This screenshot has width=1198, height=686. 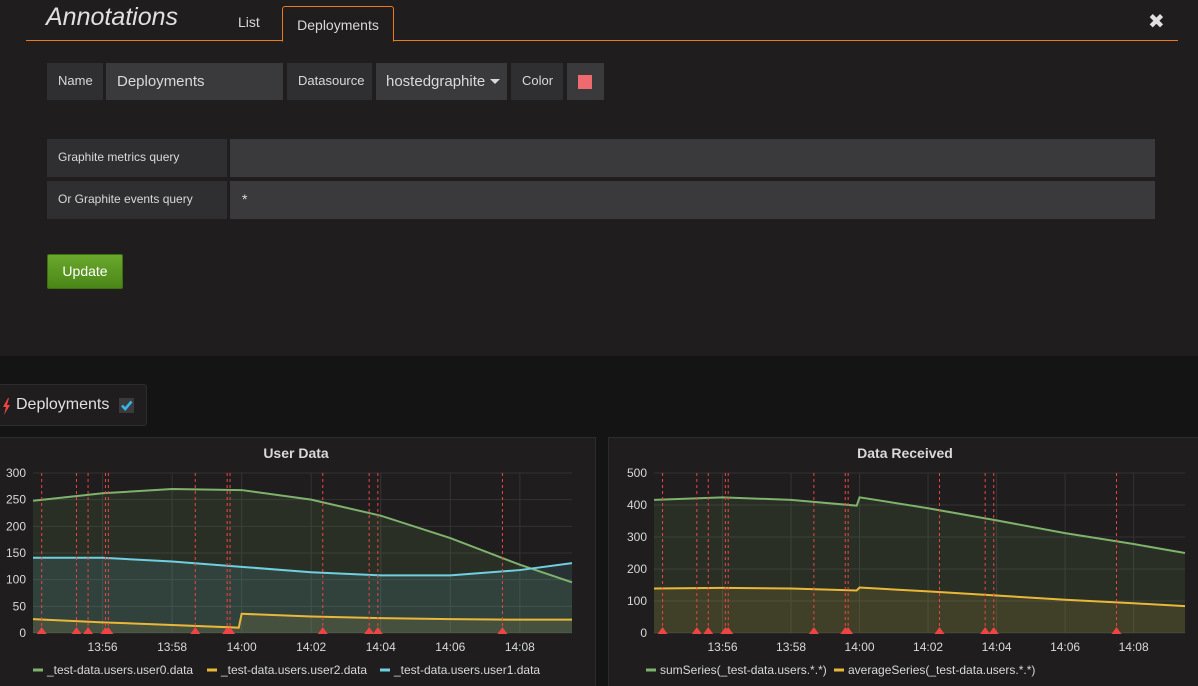 What do you see at coordinates (692, 200) in the screenshot?
I see `events-query-input: *` at bounding box center [692, 200].